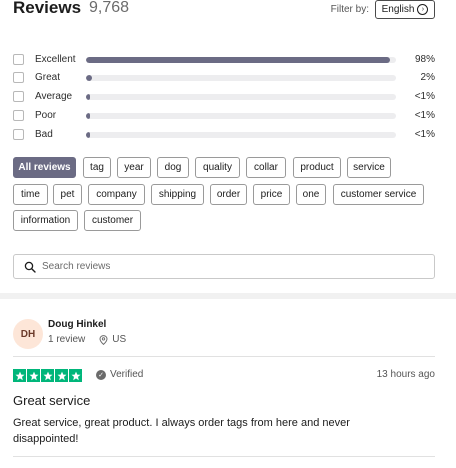 This screenshot has height=468, width=456. I want to click on language-label: English, so click(398, 9).